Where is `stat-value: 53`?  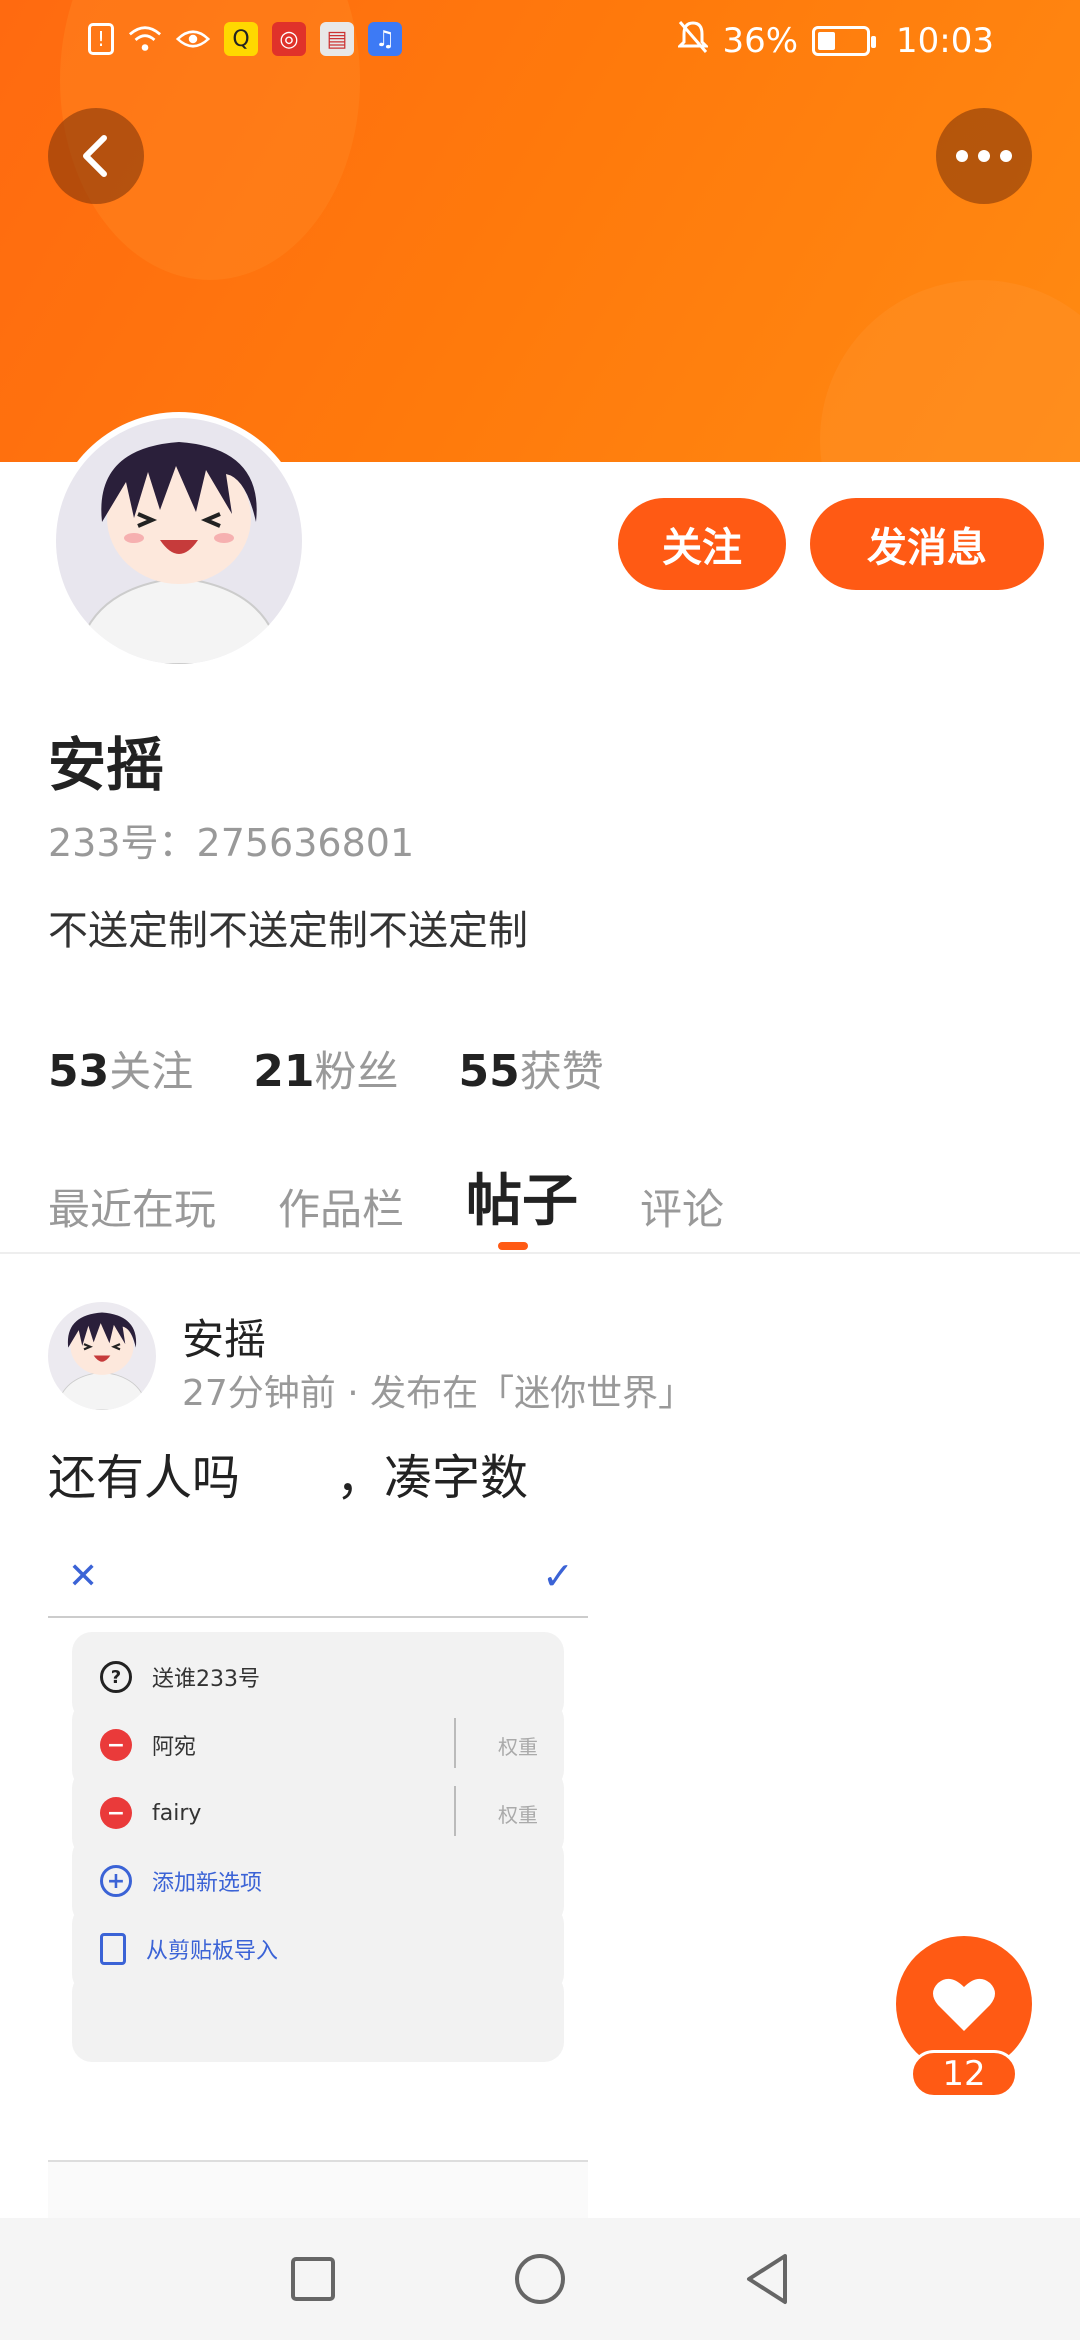
stat-value: 53 is located at coordinates (79, 1071).